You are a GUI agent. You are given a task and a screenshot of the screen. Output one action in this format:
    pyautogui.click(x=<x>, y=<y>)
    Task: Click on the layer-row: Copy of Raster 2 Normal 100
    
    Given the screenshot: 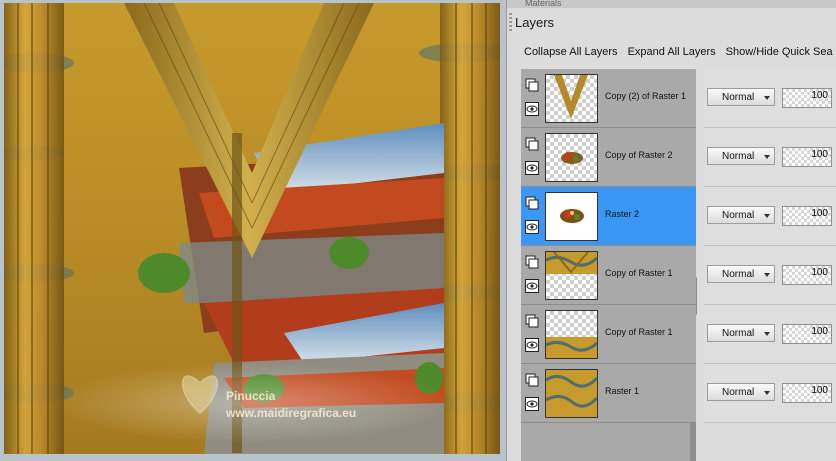 What is the action you would take?
    pyautogui.click(x=678, y=157)
    